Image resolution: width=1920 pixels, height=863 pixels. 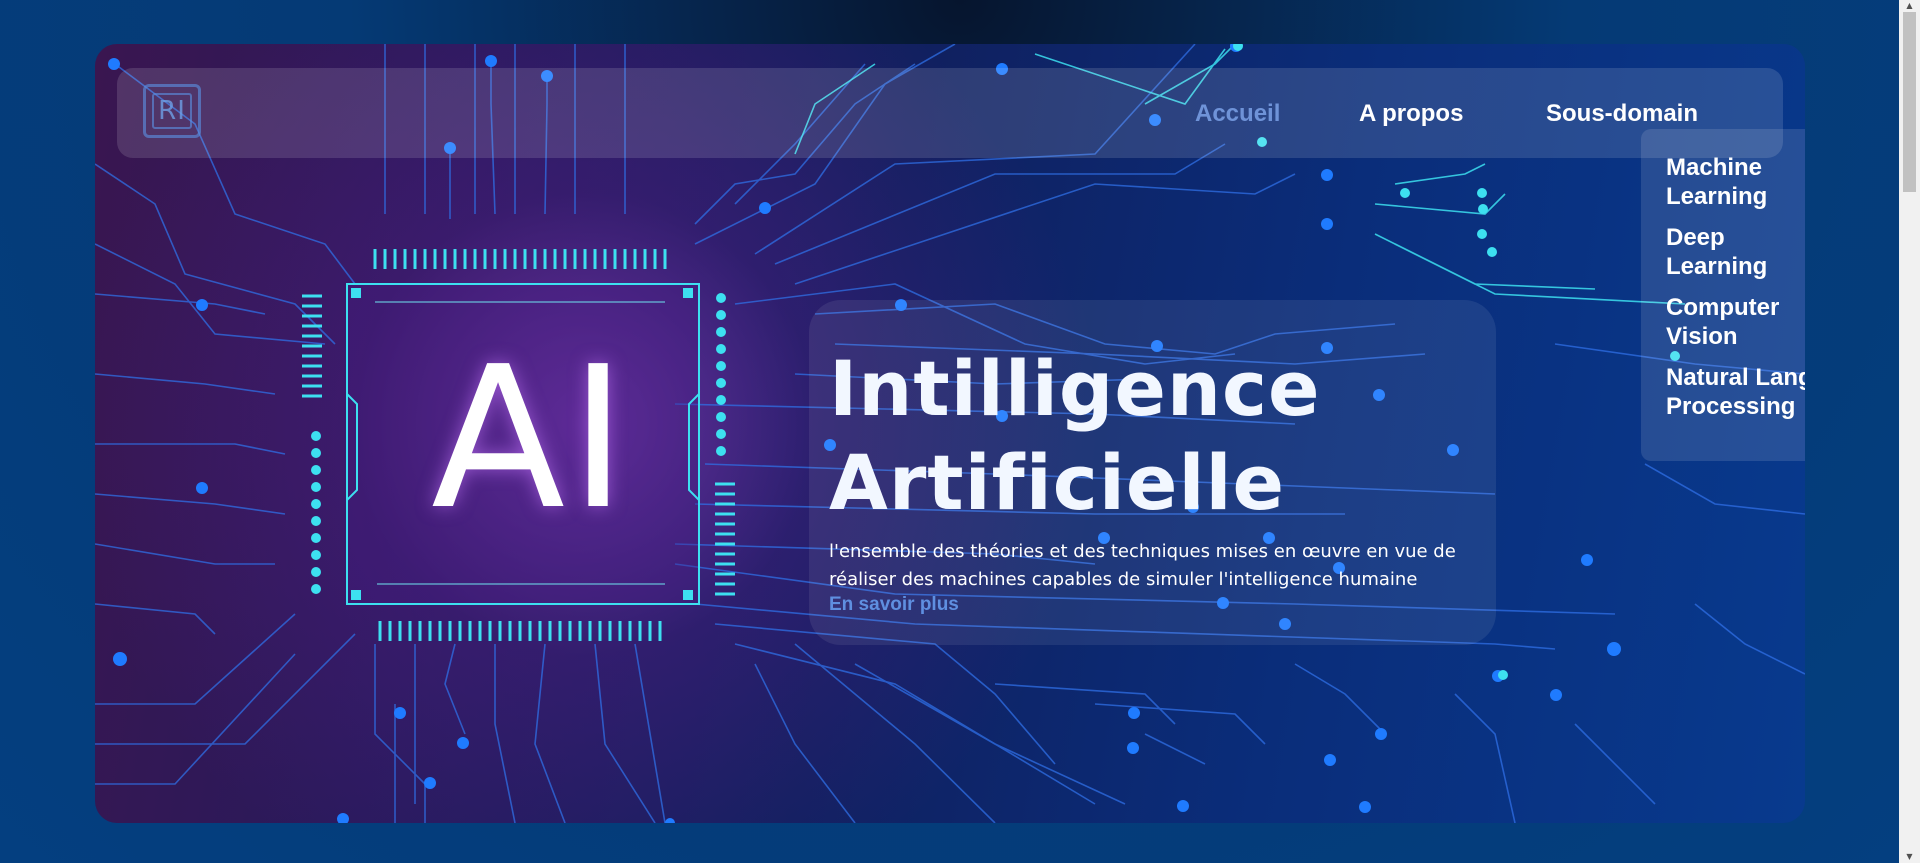 I want to click on nav-link-sous-domain: Sous-domain, so click(x=1622, y=114).